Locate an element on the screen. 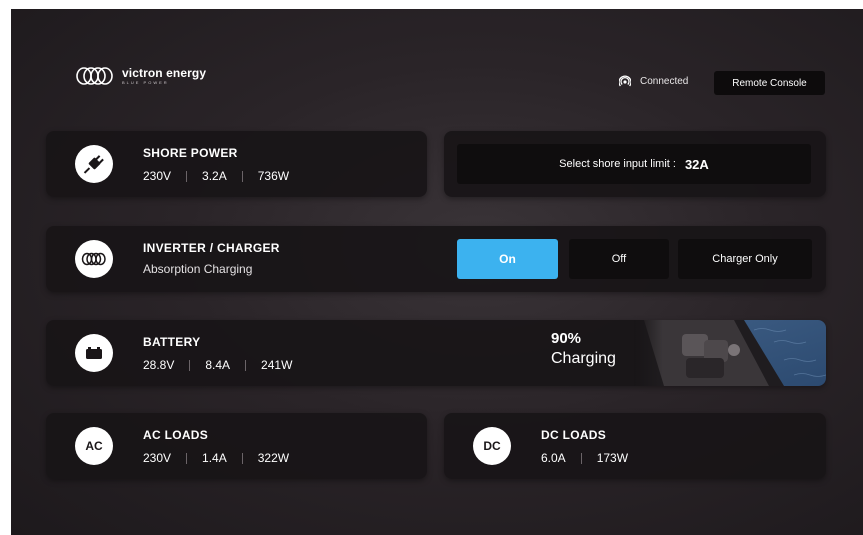 The image size is (863, 535). battery-icon is located at coordinates (94, 353).